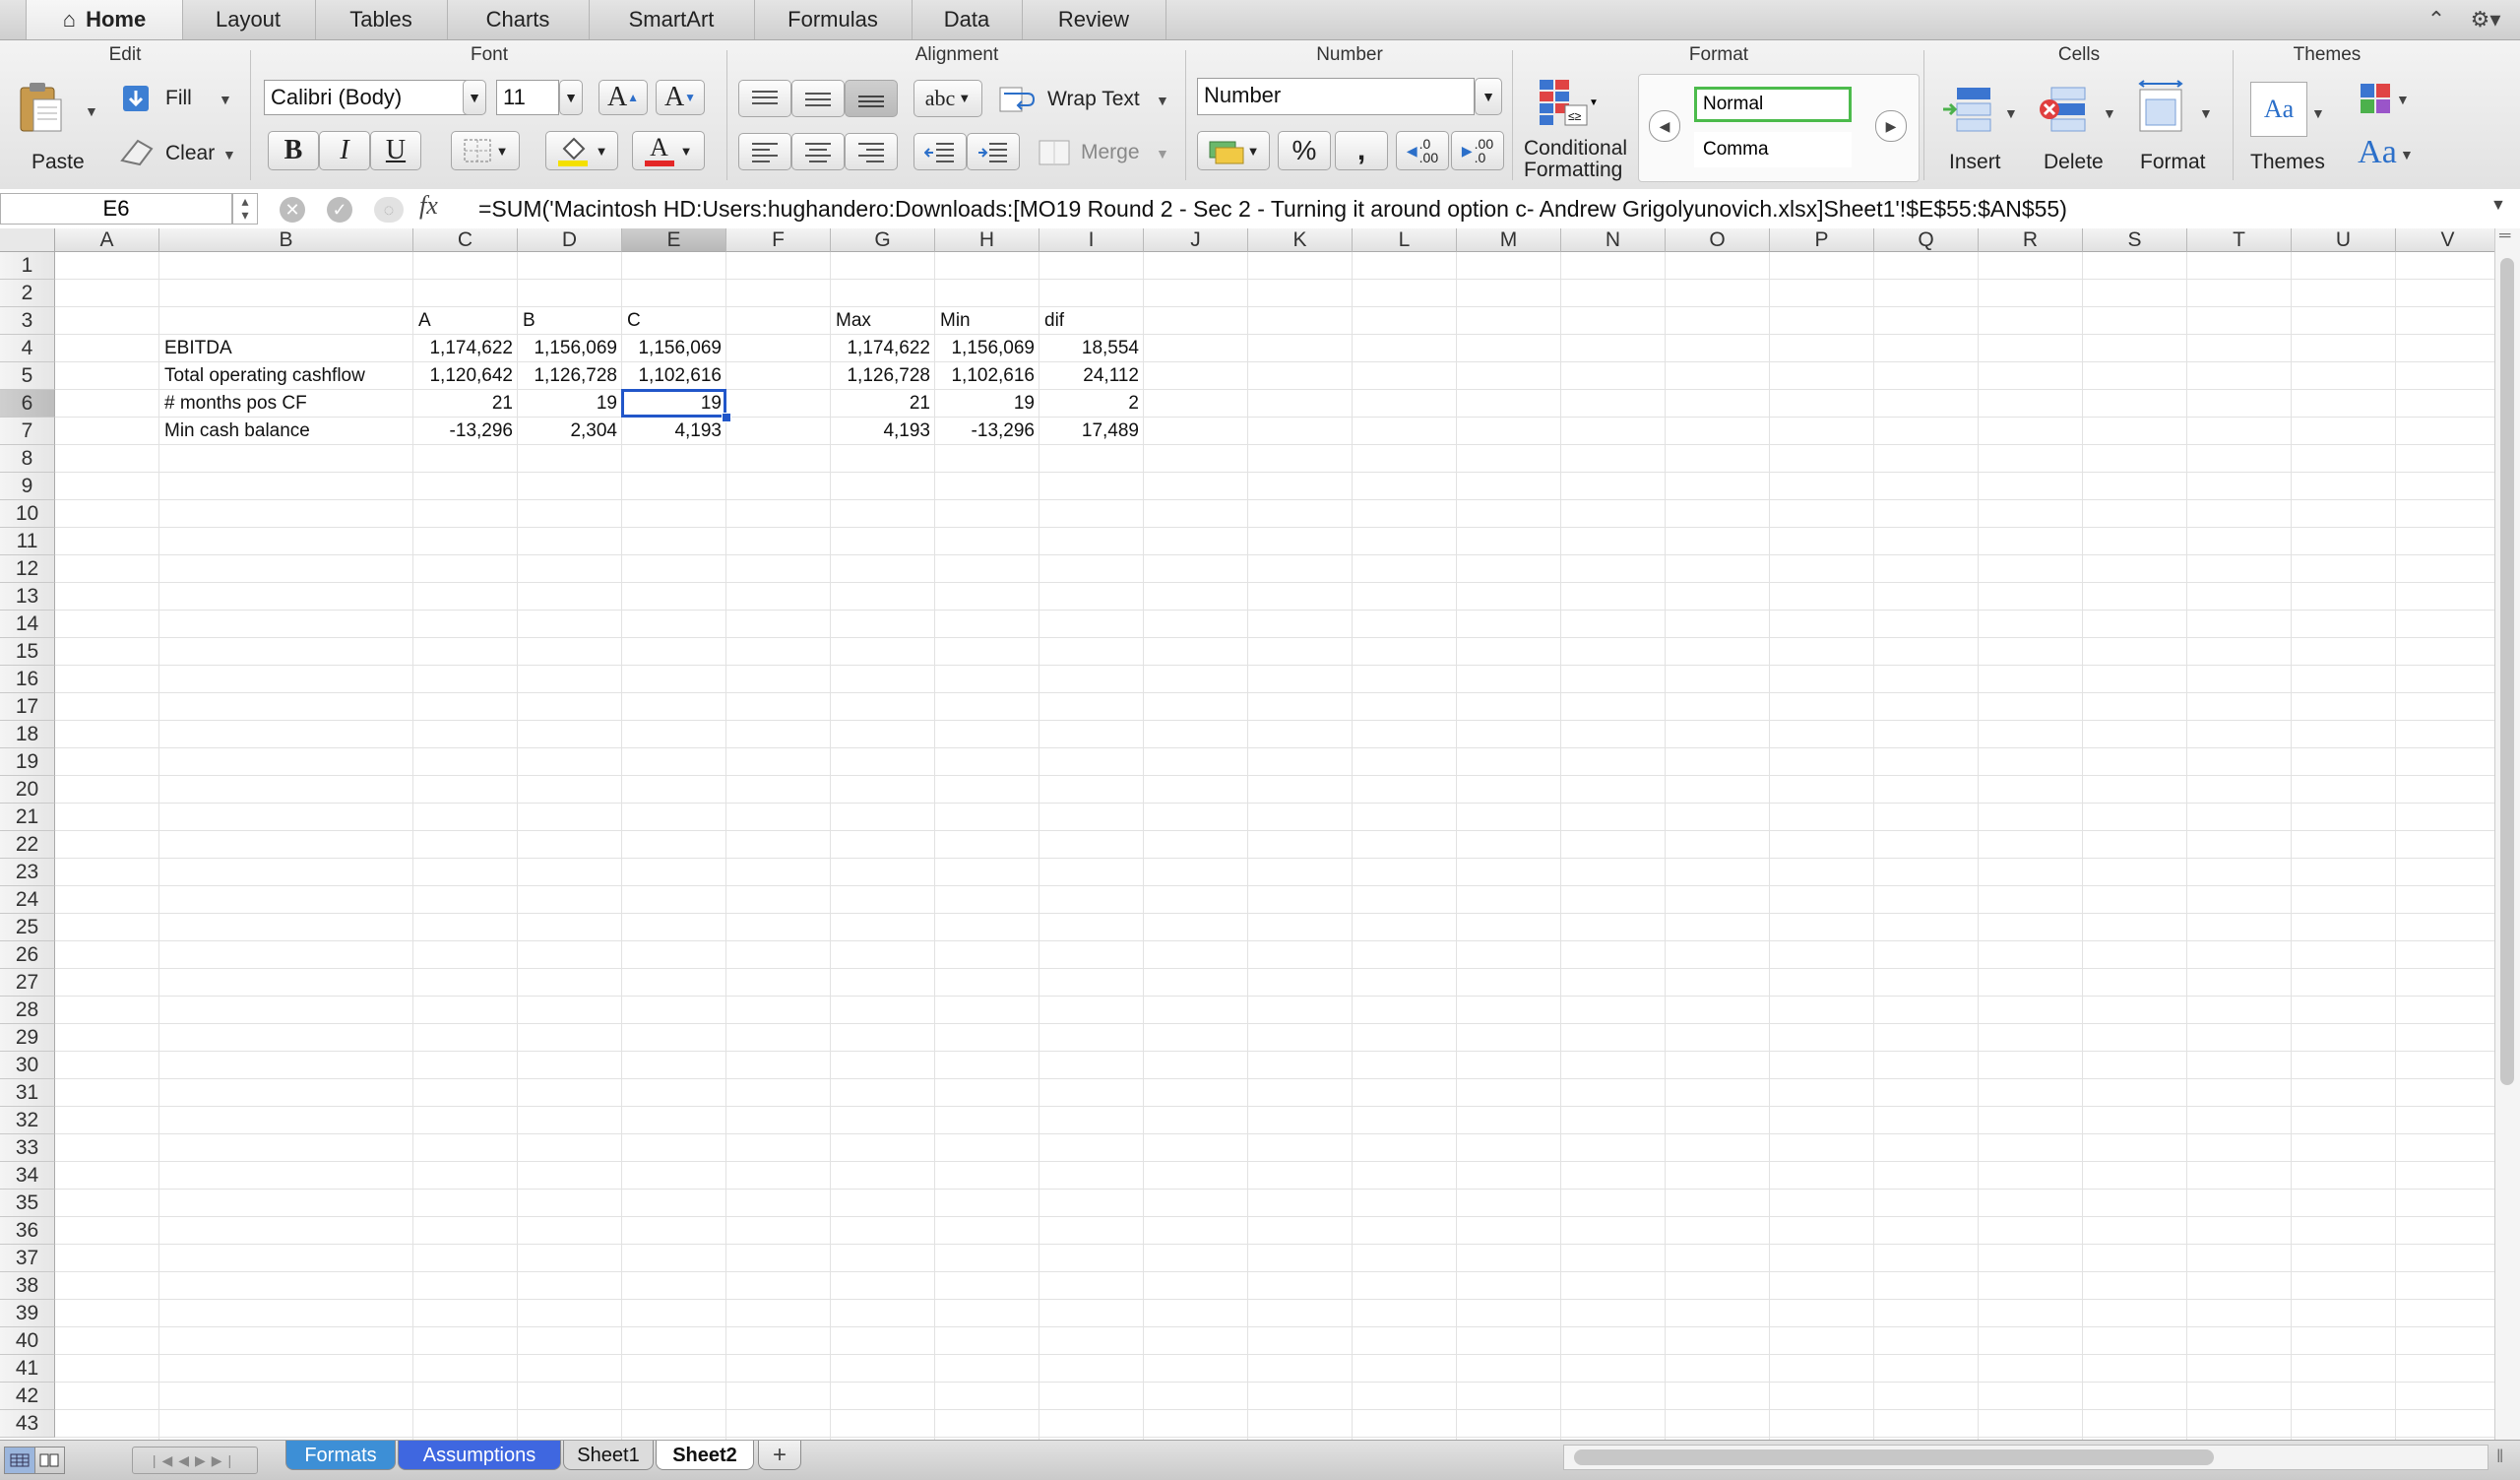  I want to click on merge-button: Merge, so click(1110, 152).